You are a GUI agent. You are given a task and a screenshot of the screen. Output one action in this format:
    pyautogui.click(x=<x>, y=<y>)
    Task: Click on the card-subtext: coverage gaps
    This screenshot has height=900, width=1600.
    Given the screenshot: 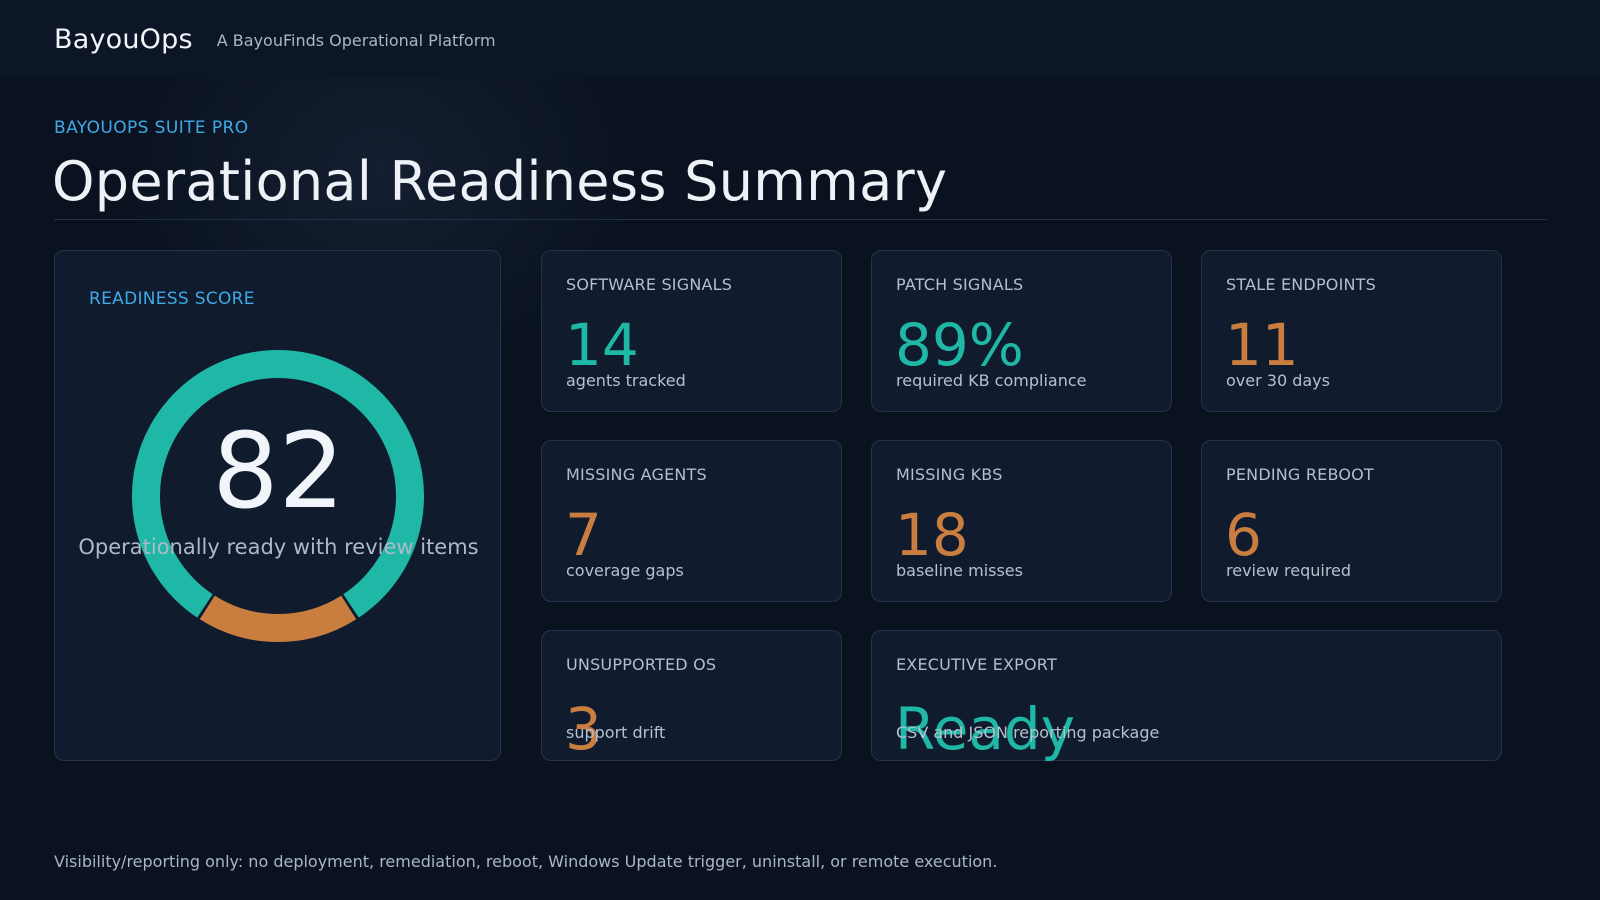 What is the action you would take?
    pyautogui.click(x=625, y=570)
    